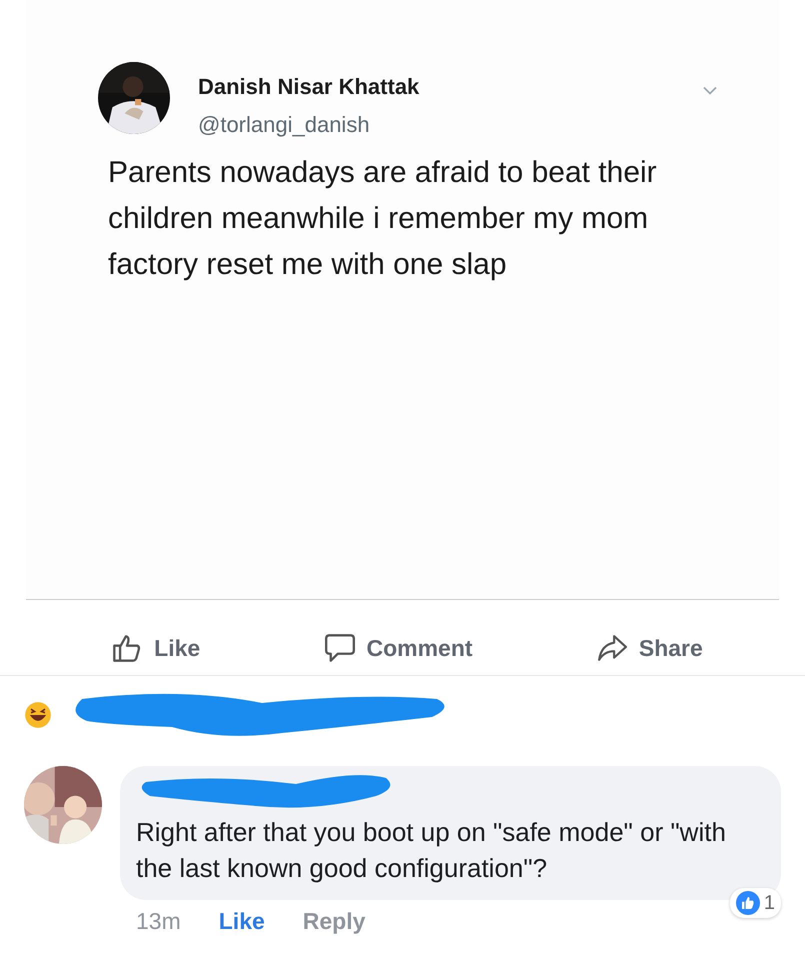 The width and height of the screenshot is (805, 960). Describe the element at coordinates (156, 648) in the screenshot. I see `action-button: Like` at that location.